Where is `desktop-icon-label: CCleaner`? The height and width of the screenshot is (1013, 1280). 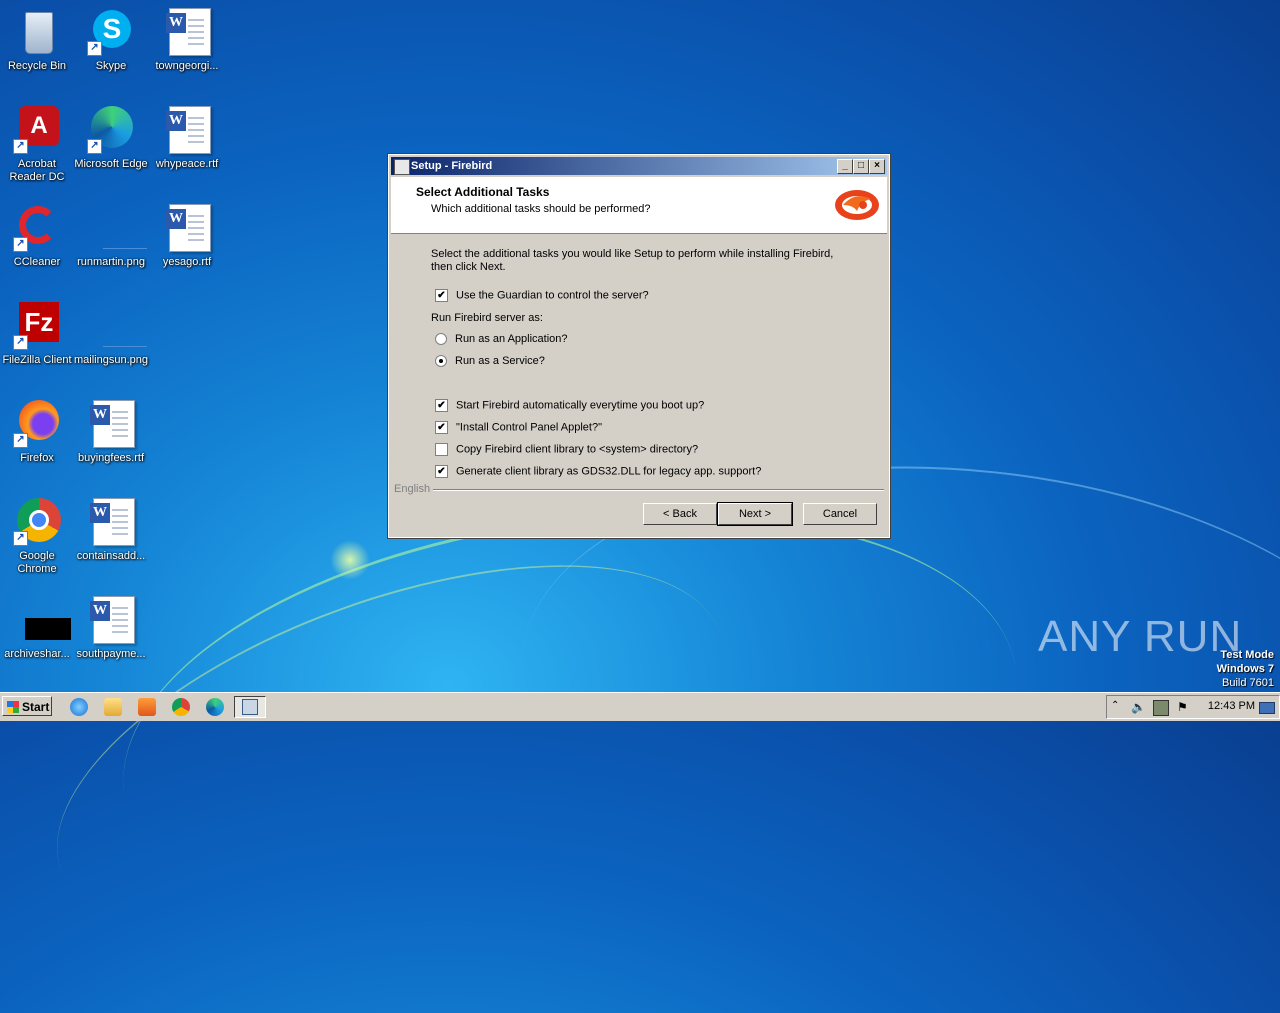
desktop-icon-label: CCleaner is located at coordinates (37, 262).